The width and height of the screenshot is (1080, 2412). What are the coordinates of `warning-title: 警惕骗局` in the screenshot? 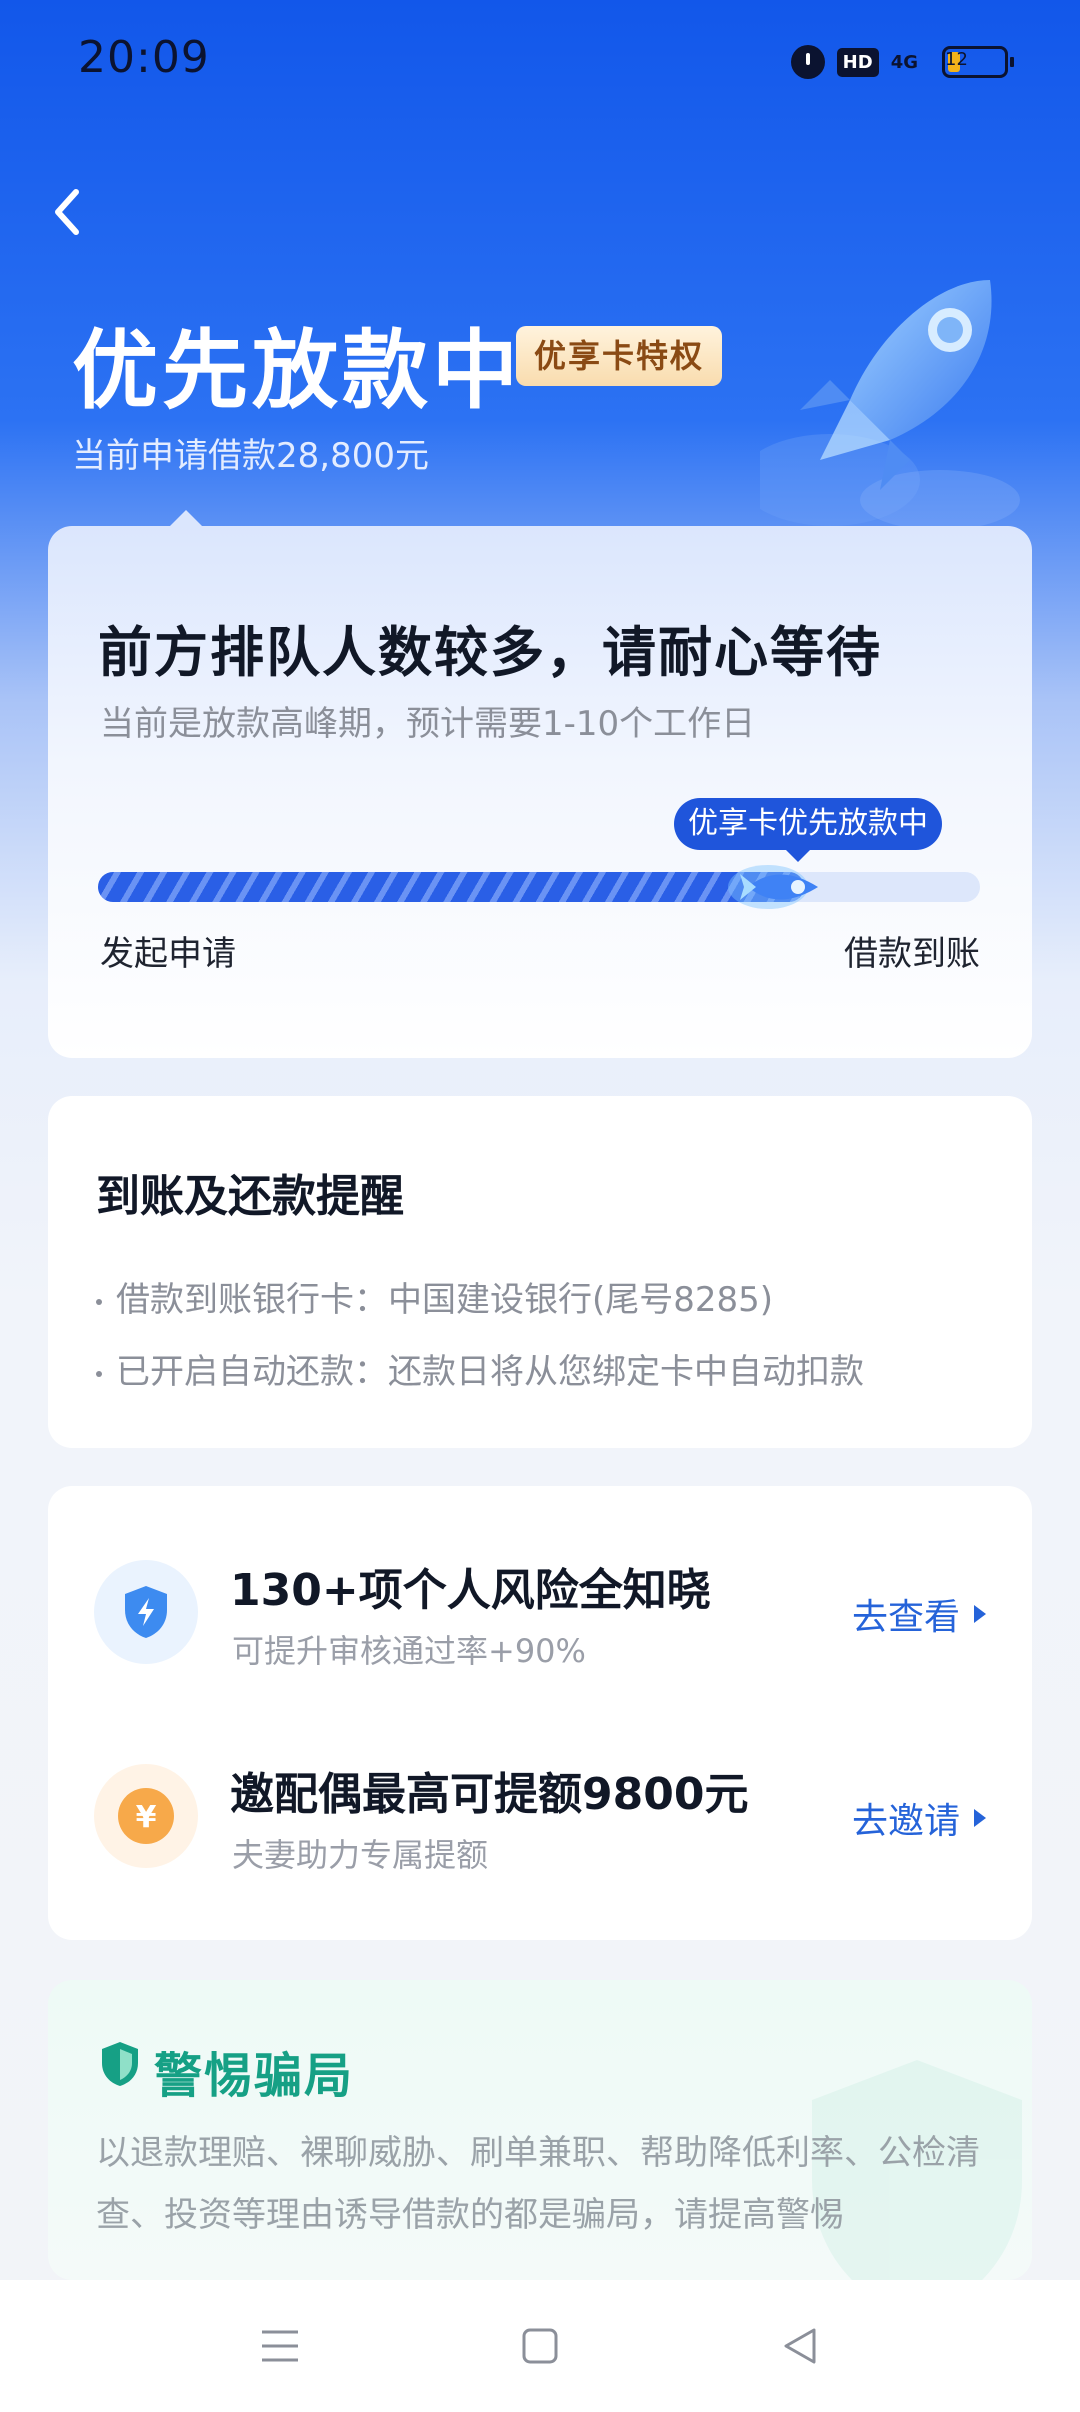 It's located at (254, 2076).